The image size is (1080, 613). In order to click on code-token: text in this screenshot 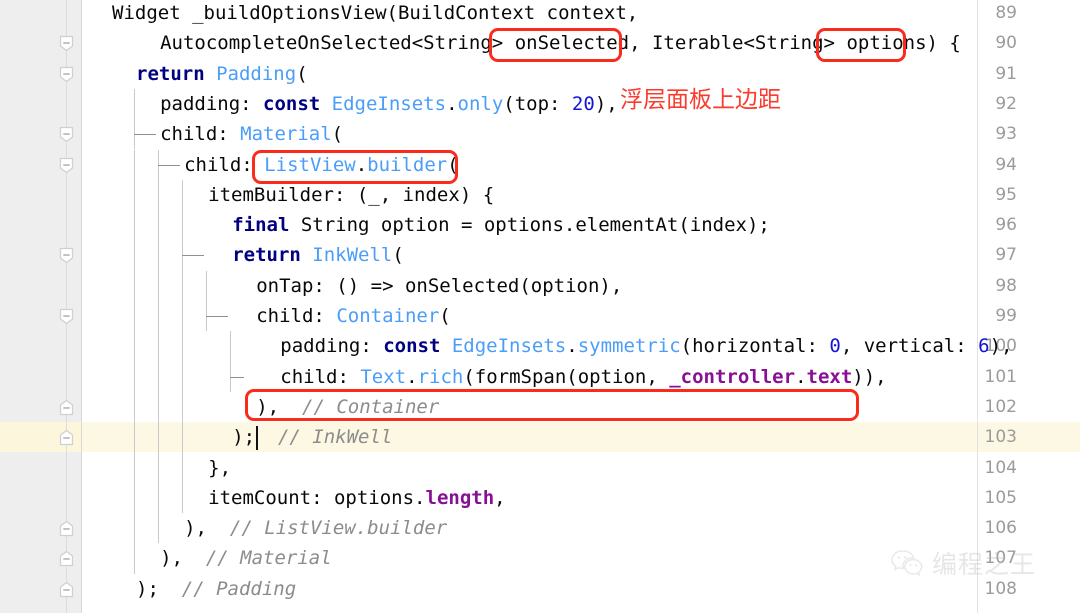, I will do `click(829, 376)`.